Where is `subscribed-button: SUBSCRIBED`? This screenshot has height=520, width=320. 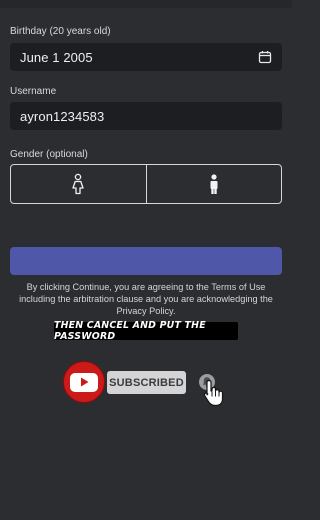 subscribed-button: SUBSCRIBED is located at coordinates (146, 382).